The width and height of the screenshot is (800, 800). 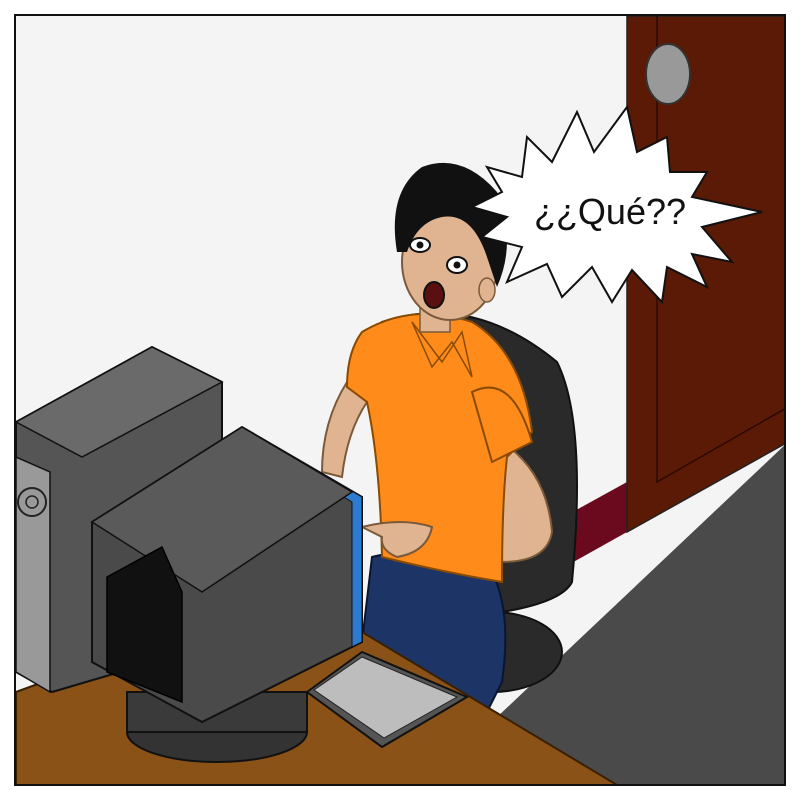 I want to click on speech-bubble-text: ¿¿Qué??, so click(x=610, y=211).